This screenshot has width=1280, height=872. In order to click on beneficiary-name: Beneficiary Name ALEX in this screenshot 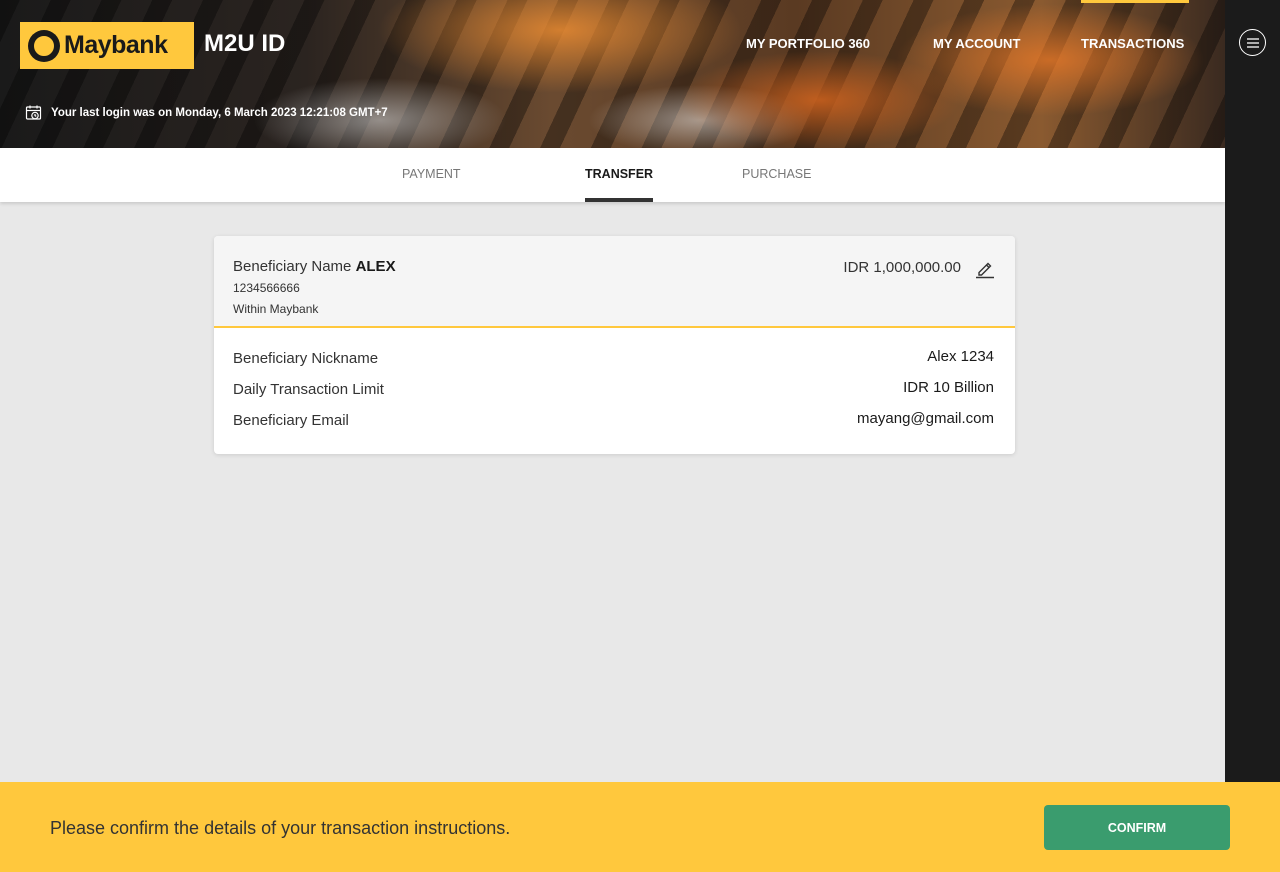, I will do `click(314, 266)`.